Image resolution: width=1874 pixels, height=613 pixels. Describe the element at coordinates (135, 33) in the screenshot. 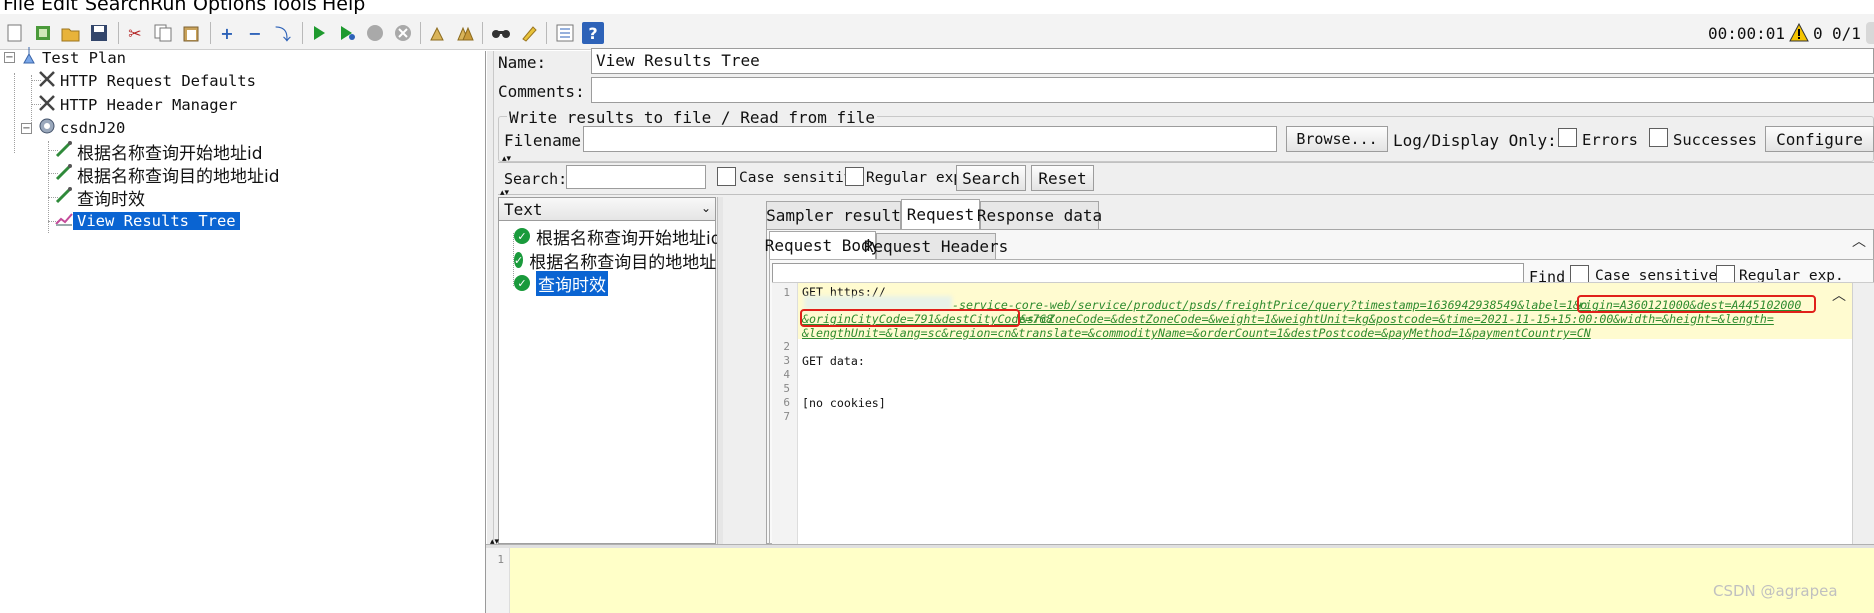

I see `cut-icon: ✂` at that location.